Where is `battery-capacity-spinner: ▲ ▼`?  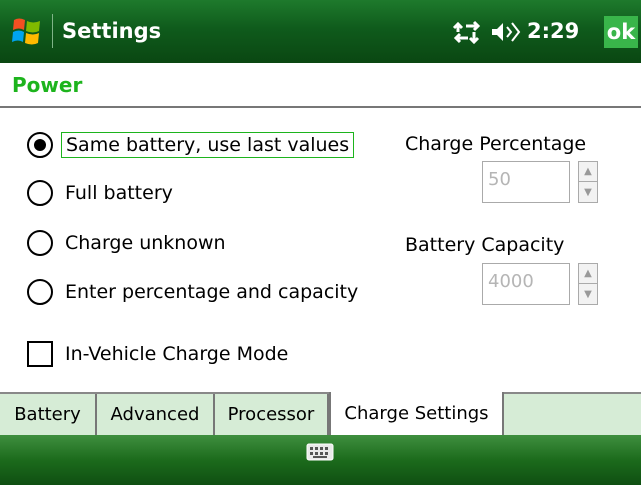
battery-capacity-spinner: ▲ ▼ is located at coordinates (588, 284).